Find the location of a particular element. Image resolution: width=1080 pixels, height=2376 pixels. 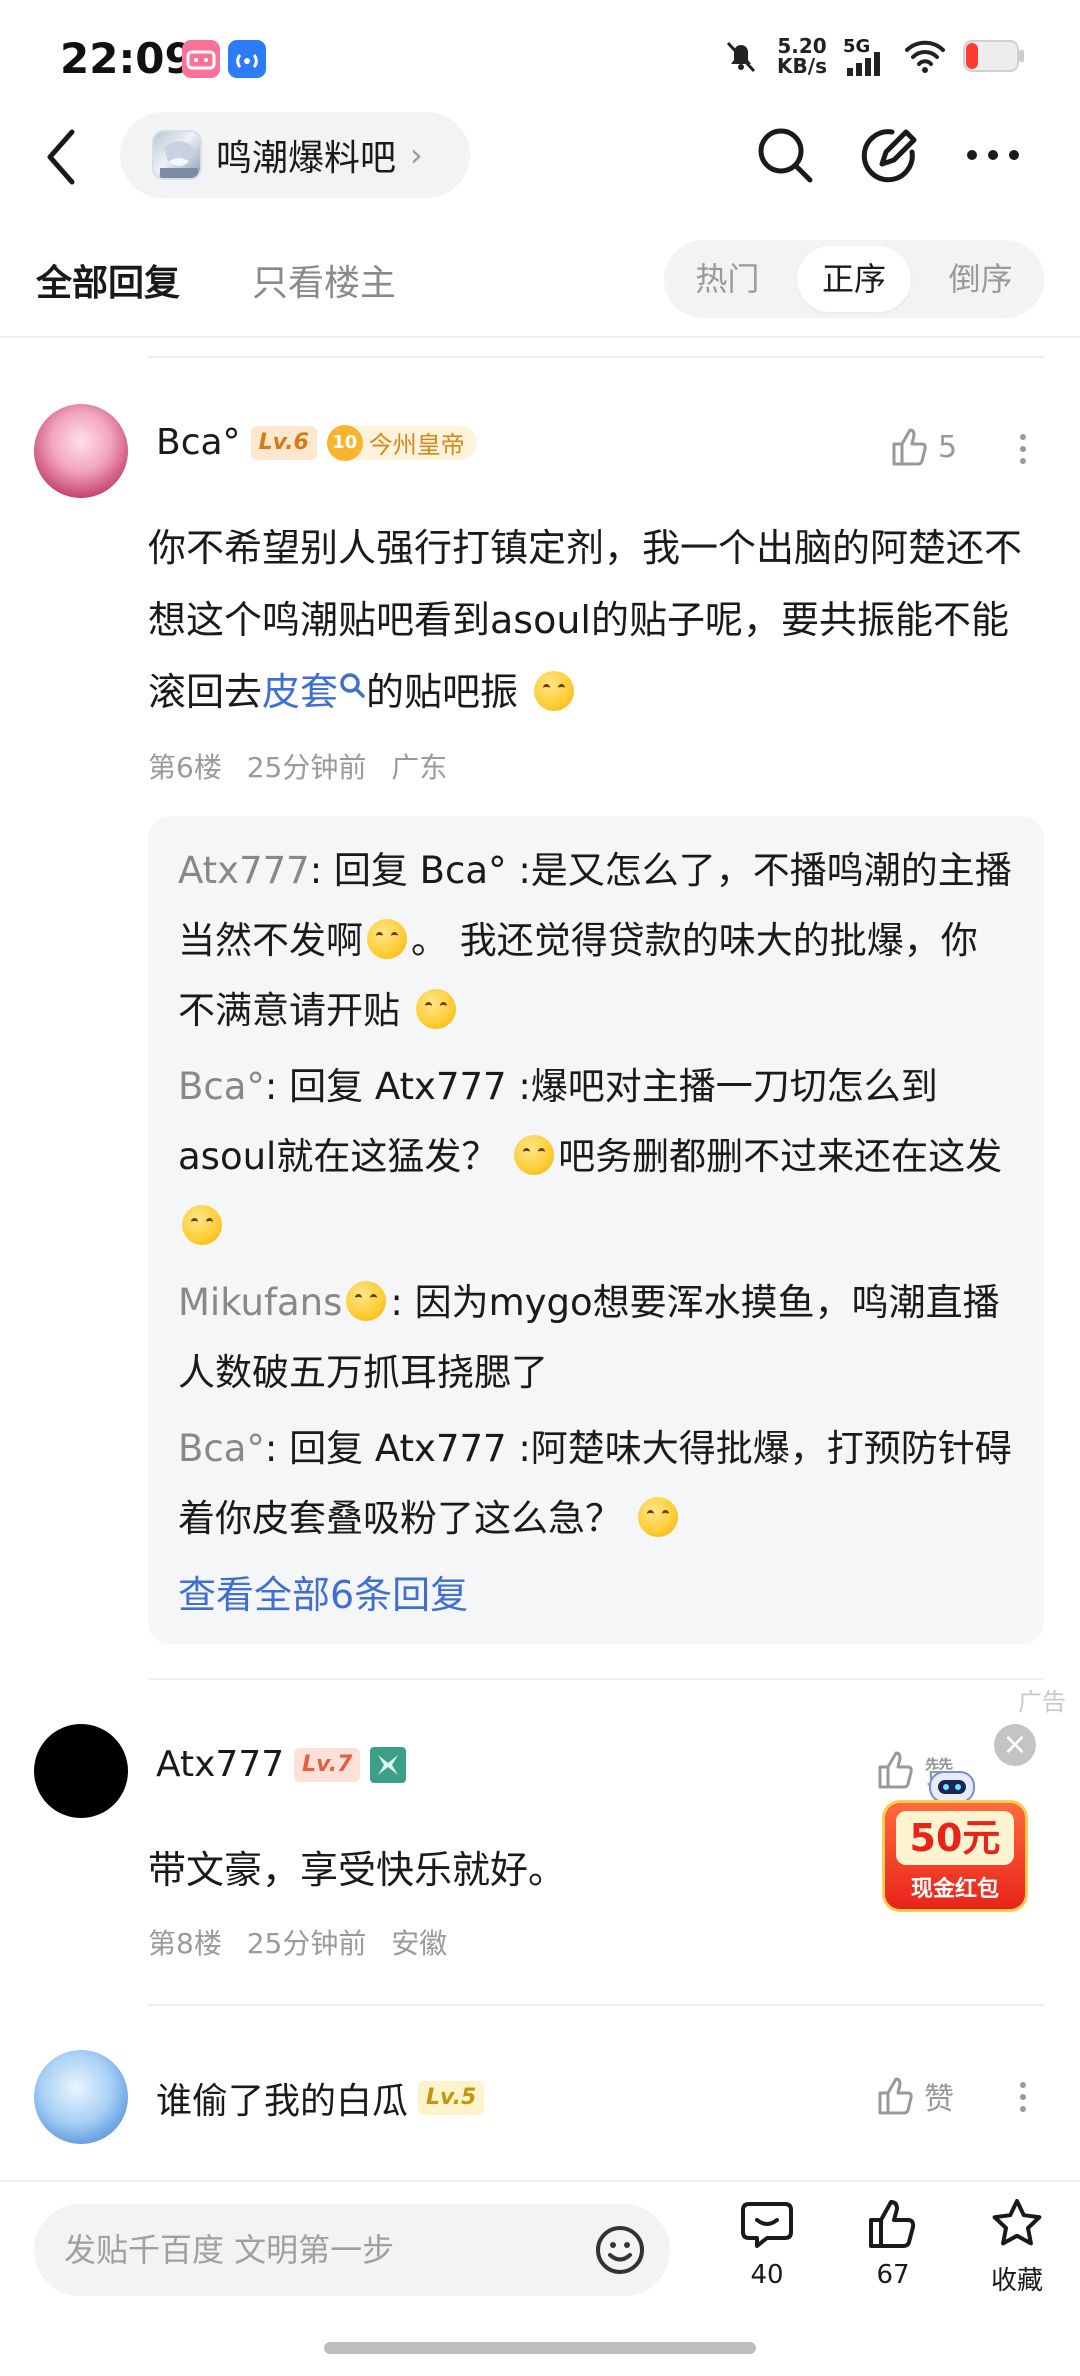

badge-title: 今州皇帝 is located at coordinates (416, 445).